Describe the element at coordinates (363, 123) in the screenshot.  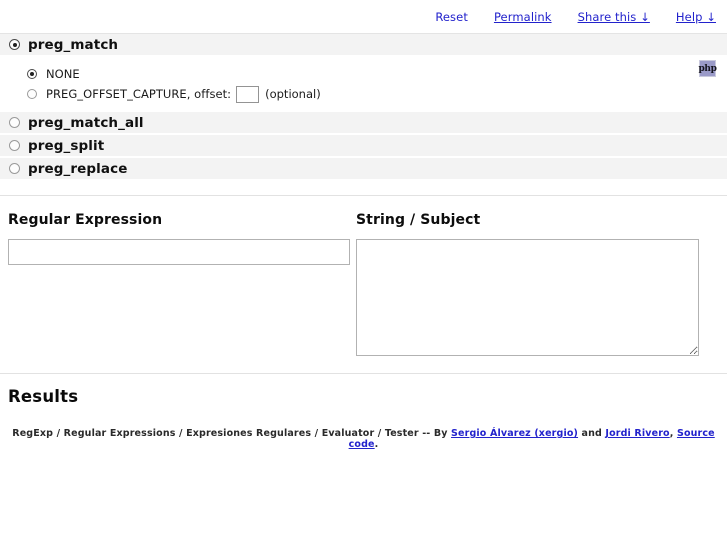
I see `option-row-preg-match-all: preg_match_all` at that location.